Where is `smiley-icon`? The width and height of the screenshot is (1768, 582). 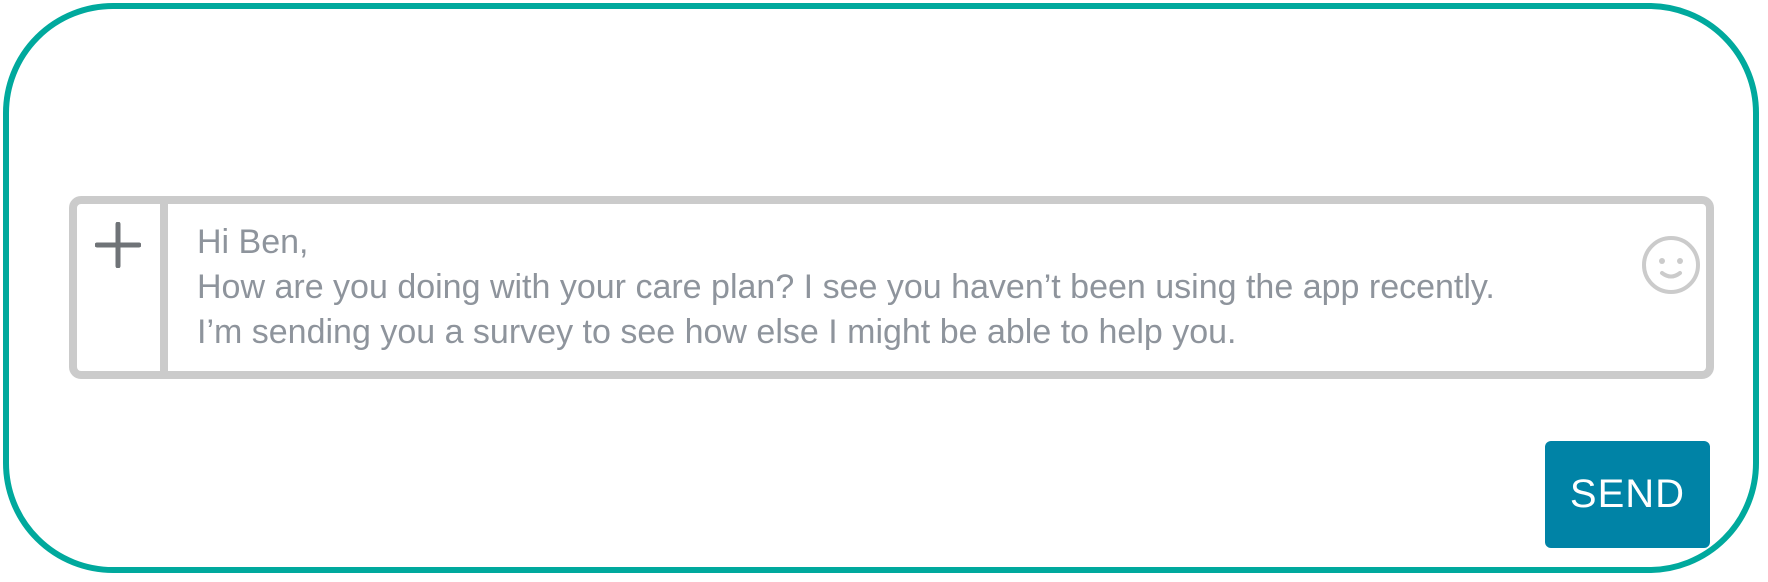 smiley-icon is located at coordinates (1671, 265).